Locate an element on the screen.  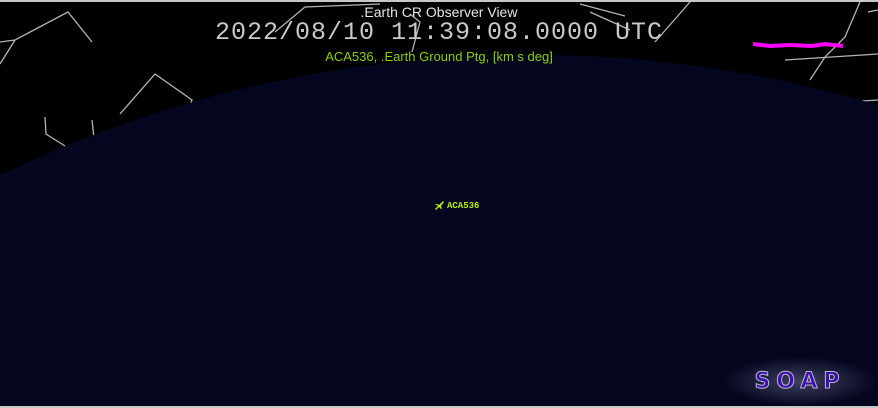
soap-logo: SOAP is located at coordinates (800, 381).